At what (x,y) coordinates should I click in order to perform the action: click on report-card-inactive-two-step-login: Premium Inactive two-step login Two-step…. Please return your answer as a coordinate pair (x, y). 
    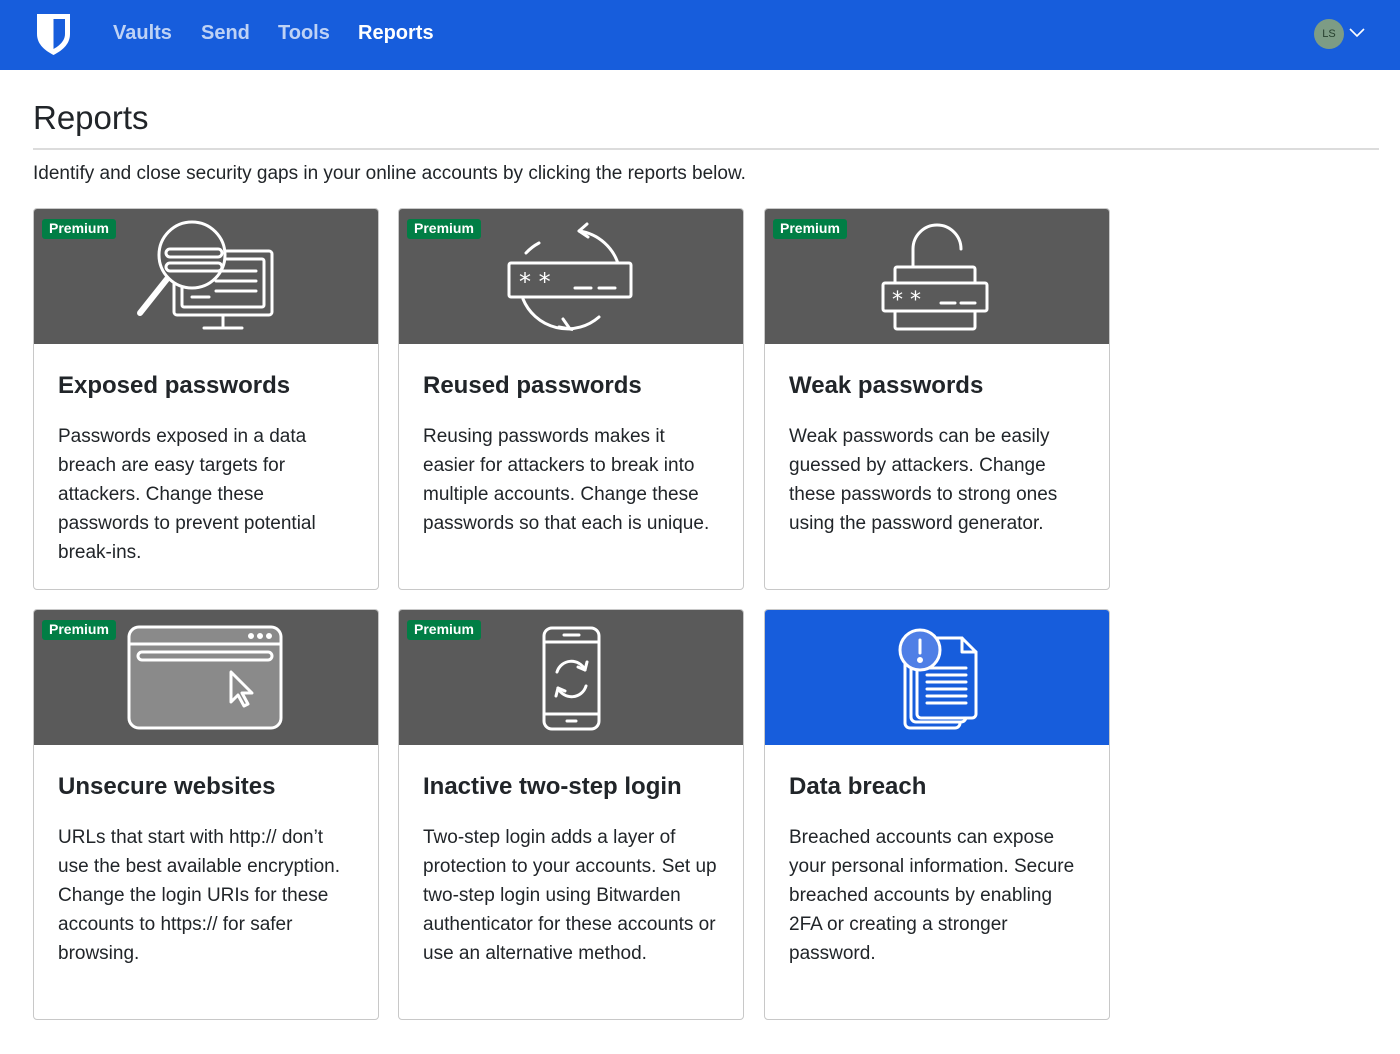
    Looking at the image, I should click on (571, 814).